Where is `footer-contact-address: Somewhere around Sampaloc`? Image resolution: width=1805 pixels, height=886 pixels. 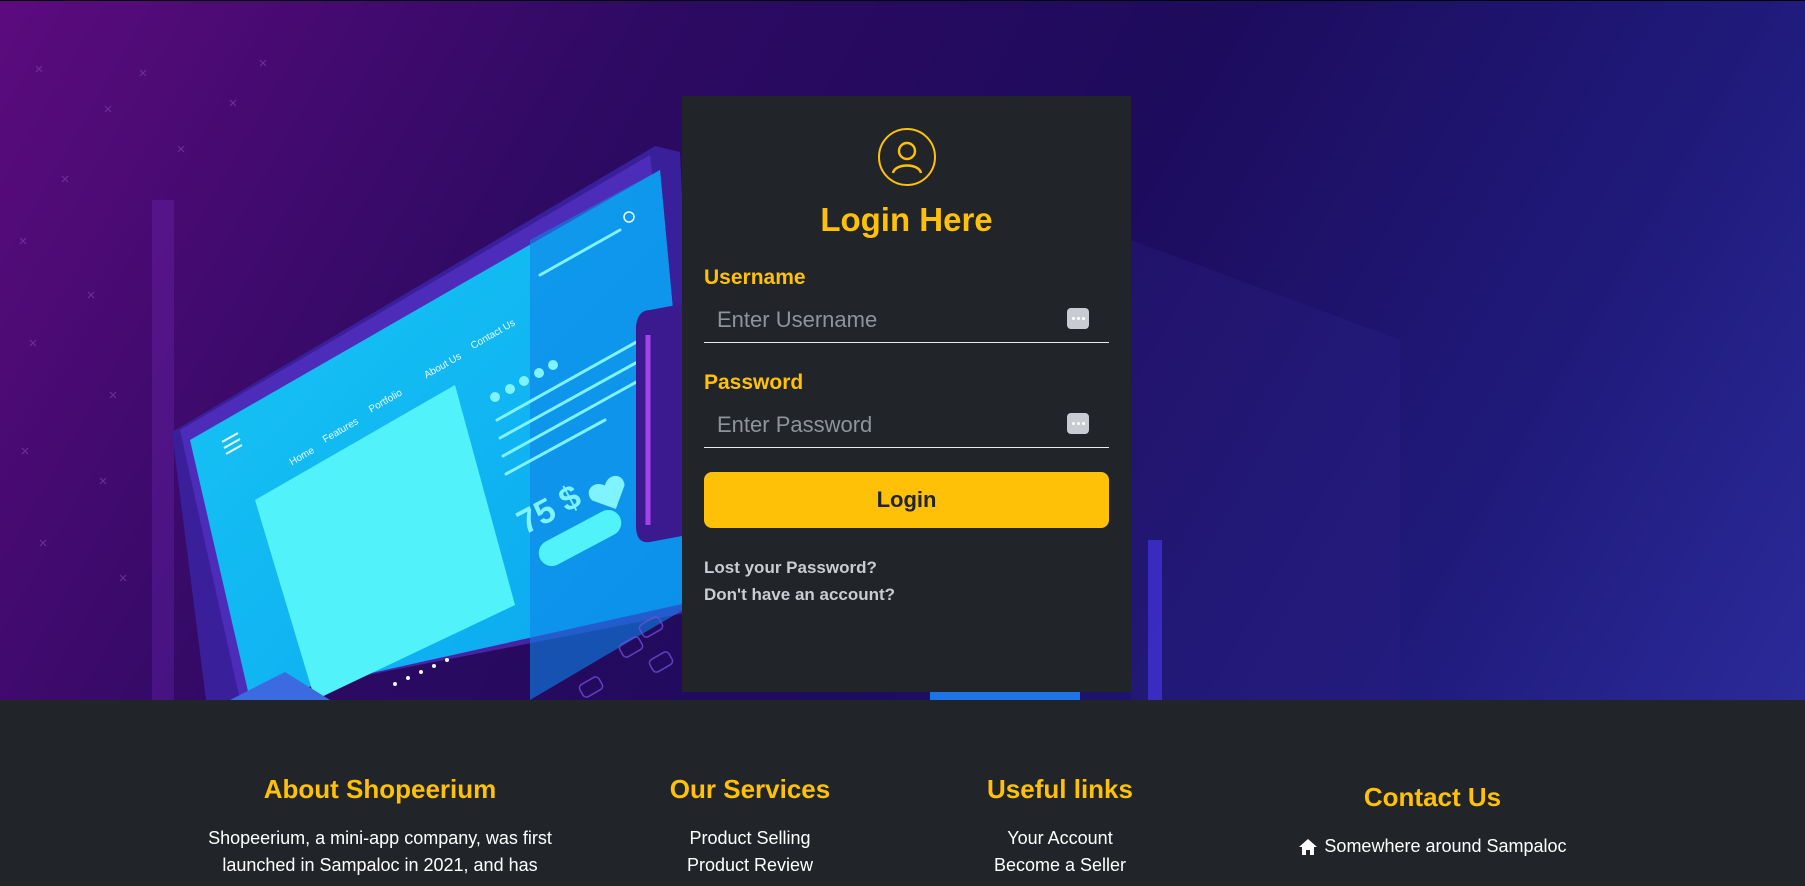 footer-contact-address: Somewhere around Sampaloc is located at coordinates (1432, 846).